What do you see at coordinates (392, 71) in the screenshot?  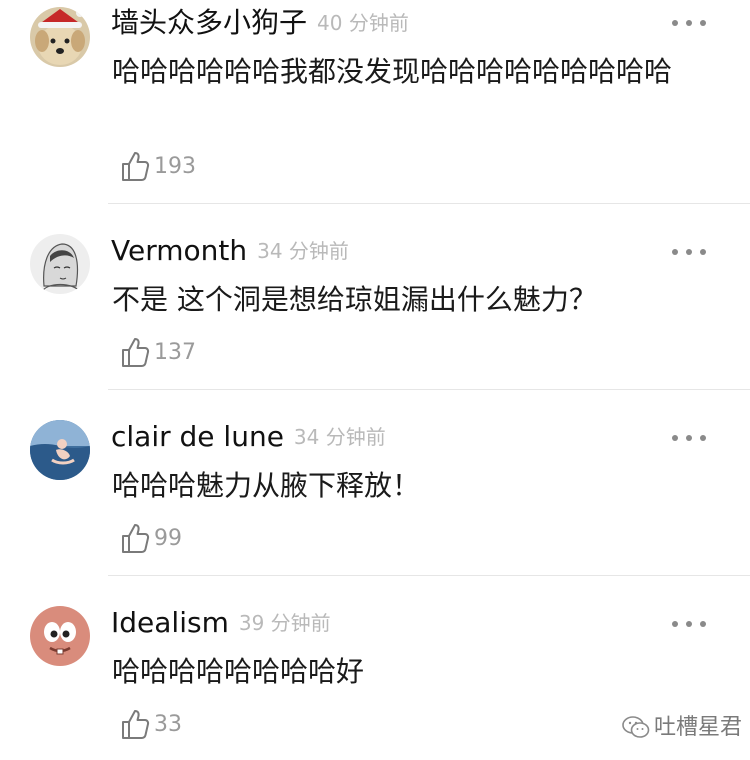 I see `comment-text: 哈哈哈哈哈哈我都没发现哈哈哈哈哈哈哈哈哈` at bounding box center [392, 71].